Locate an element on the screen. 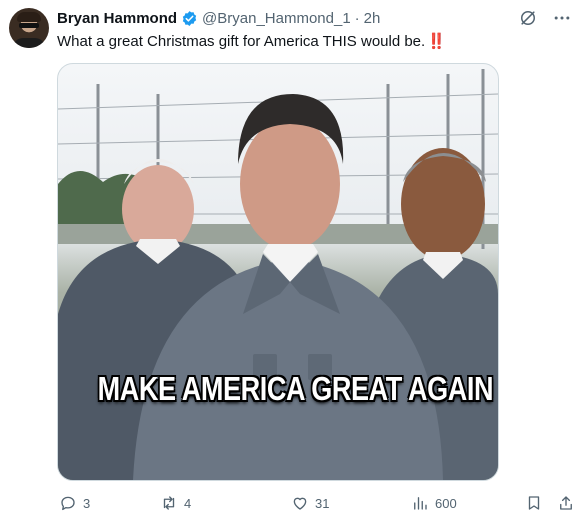 Image resolution: width=580 pixels, height=524 pixels. like-button: 31 is located at coordinates (310, 503).